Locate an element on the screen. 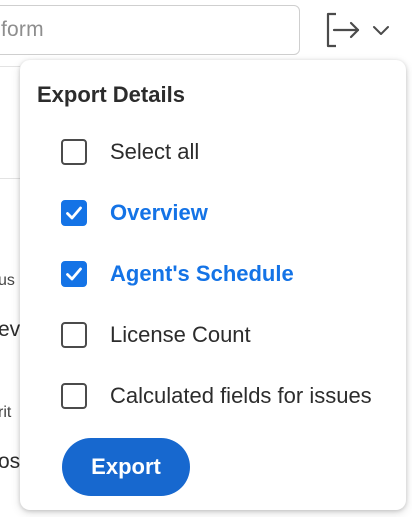  export-arrow-icon is located at coordinates (342, 30).